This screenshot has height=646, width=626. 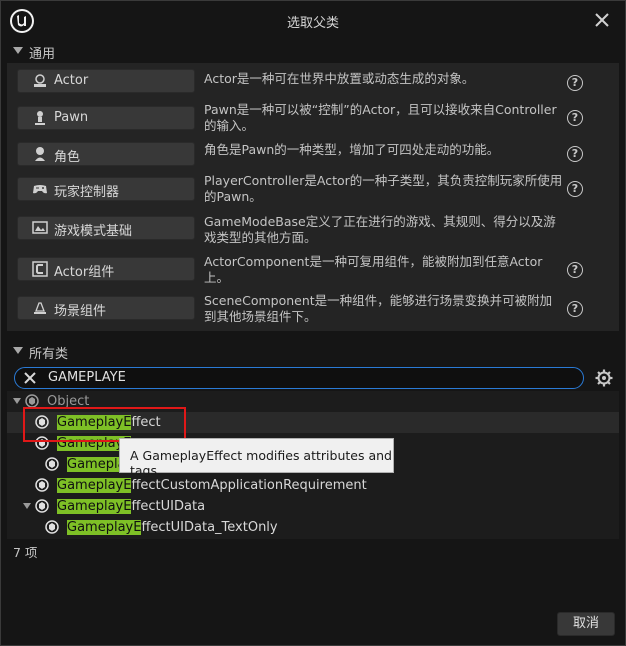 I want to click on pawn-class-button: Pawn, so click(x=106, y=118).